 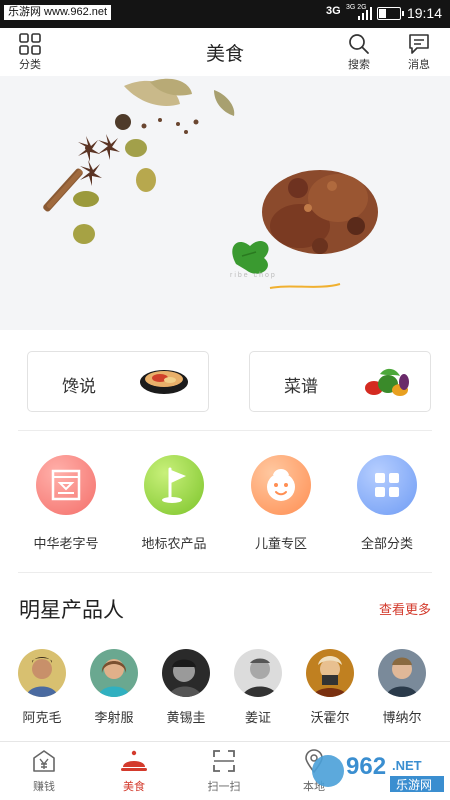 I want to click on banner-caption: ribe chop, so click(x=253, y=275).